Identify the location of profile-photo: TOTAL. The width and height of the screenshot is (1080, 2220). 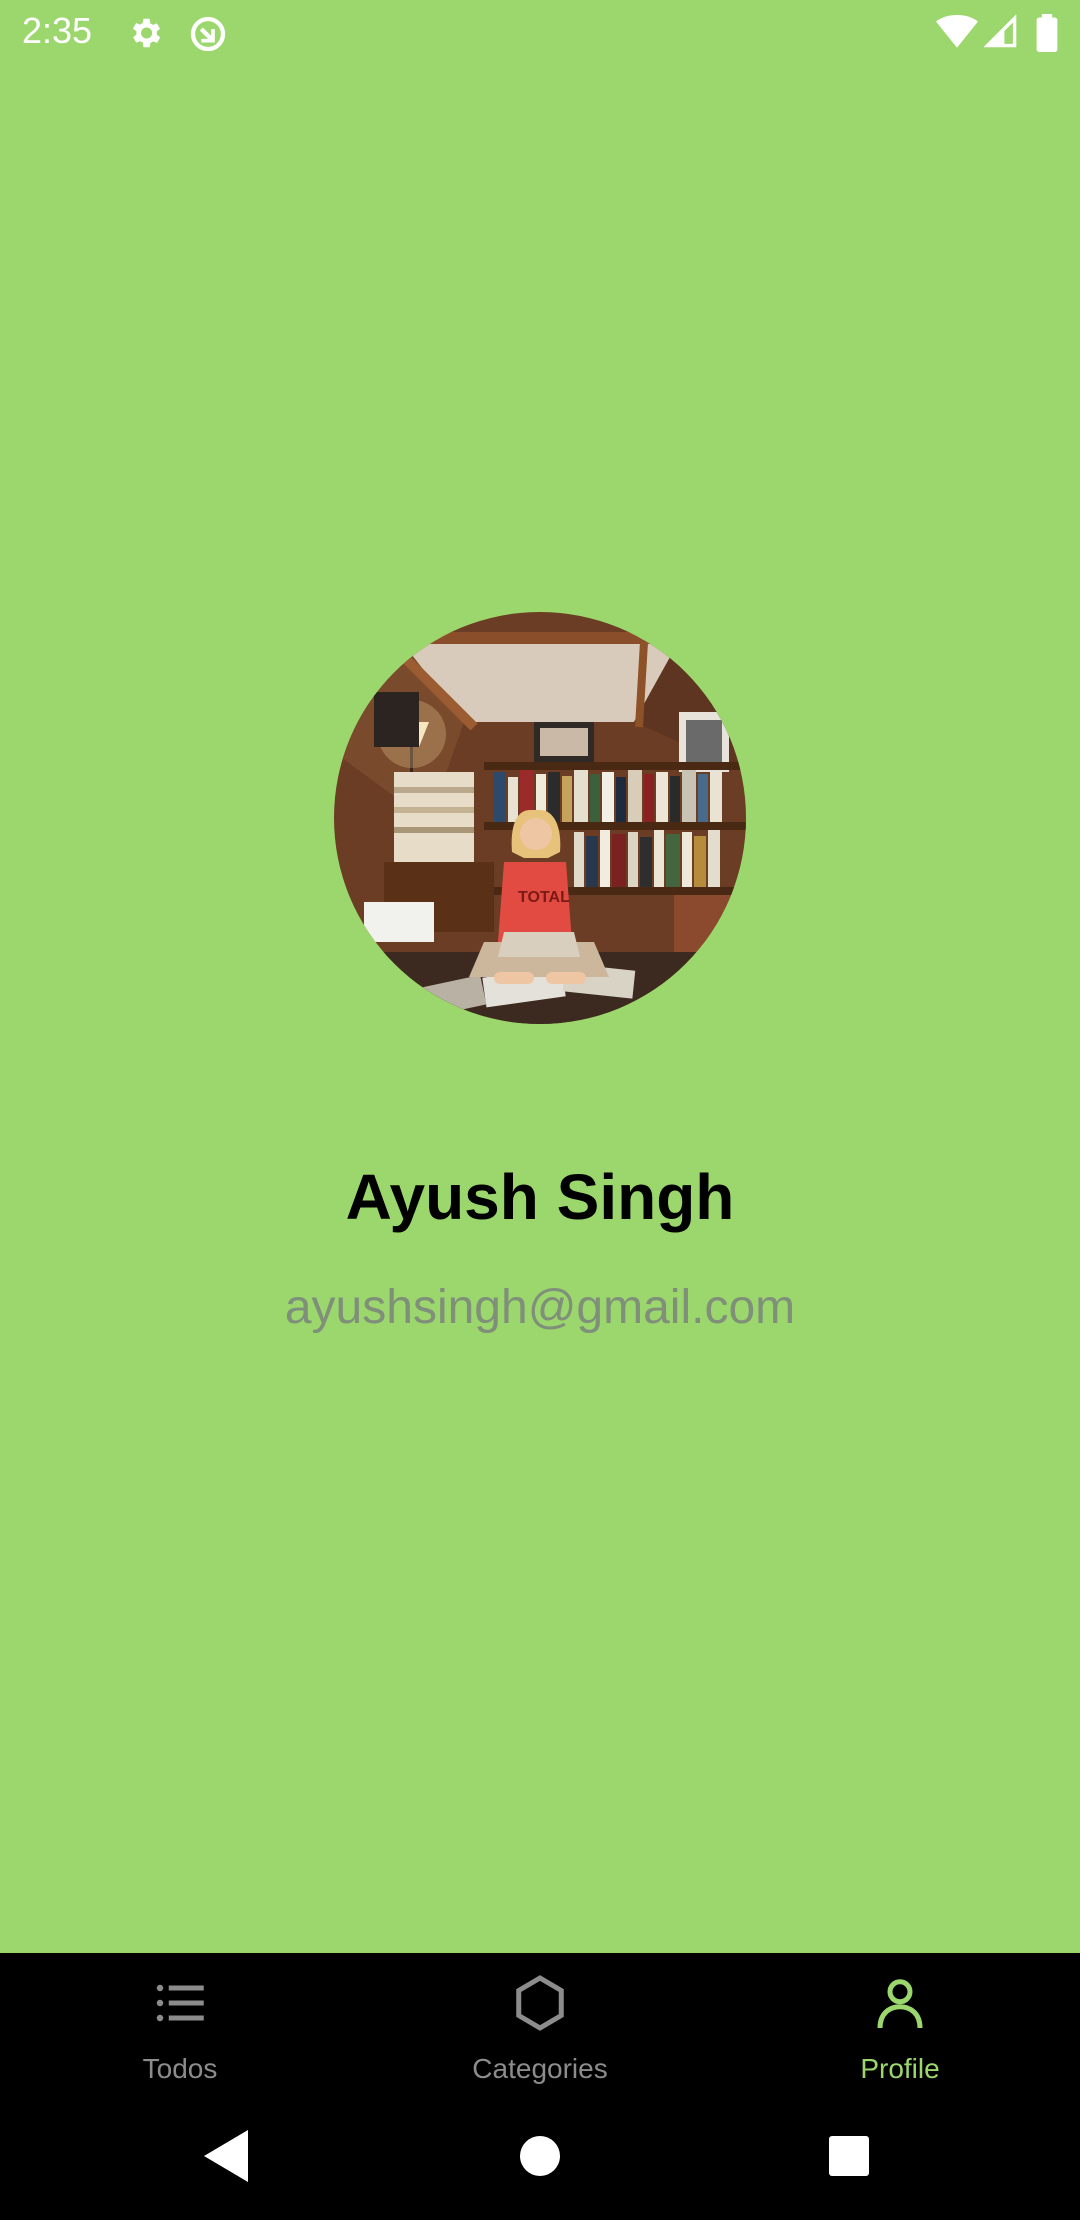
(540, 818).